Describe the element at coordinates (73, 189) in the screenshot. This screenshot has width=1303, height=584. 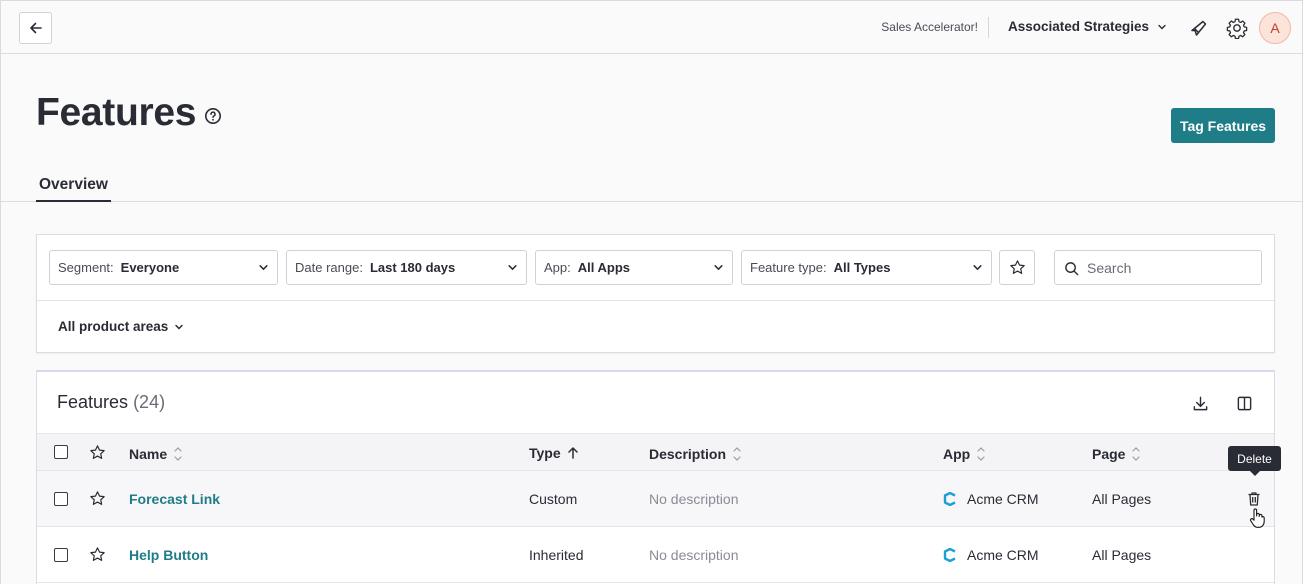
I see `tab-overview: Overview` at that location.